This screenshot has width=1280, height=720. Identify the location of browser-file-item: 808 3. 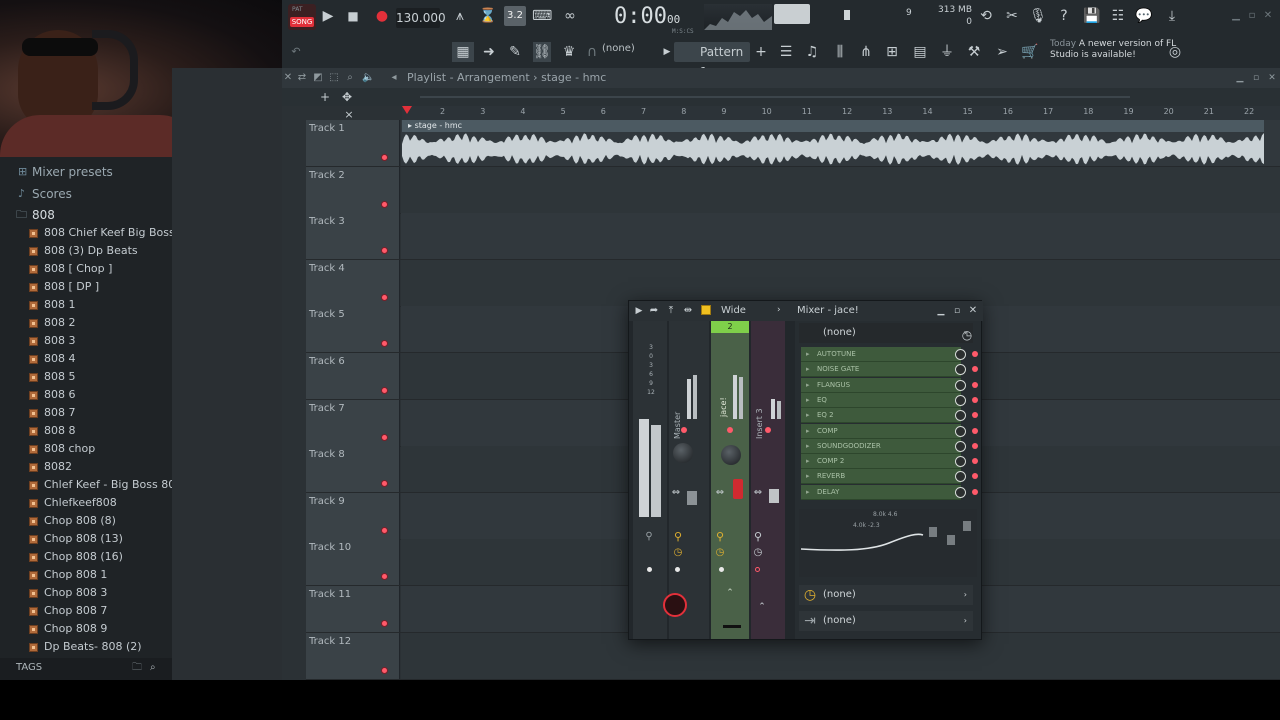
(86, 341).